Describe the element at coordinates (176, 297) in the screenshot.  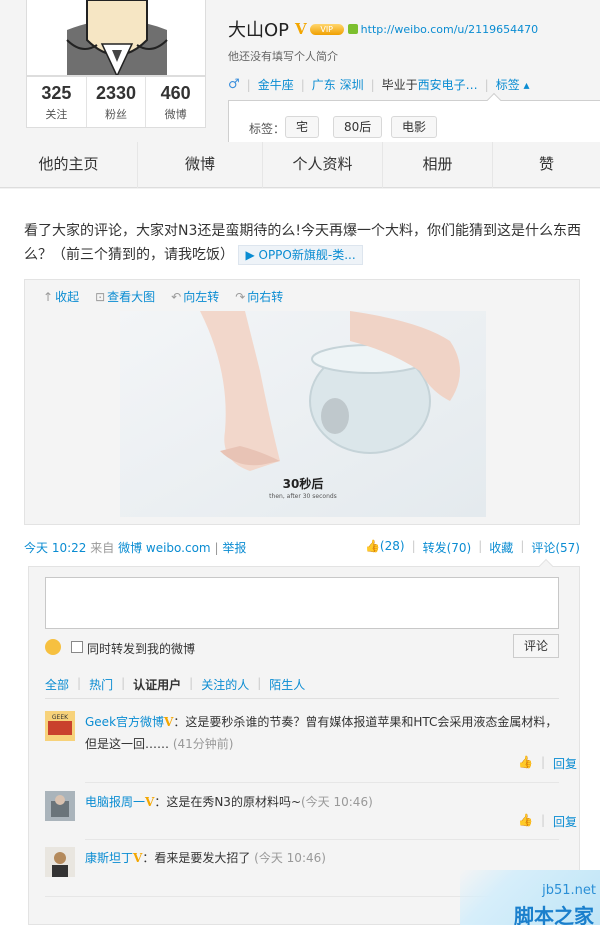
I see `rotate-left-icon: ↶` at that location.